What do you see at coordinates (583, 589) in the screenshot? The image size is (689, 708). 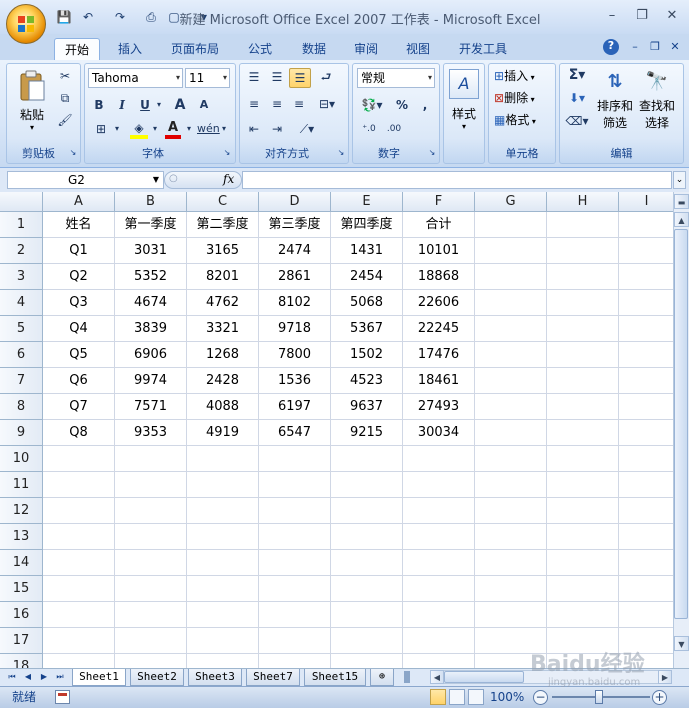 I see `cell-h15` at bounding box center [583, 589].